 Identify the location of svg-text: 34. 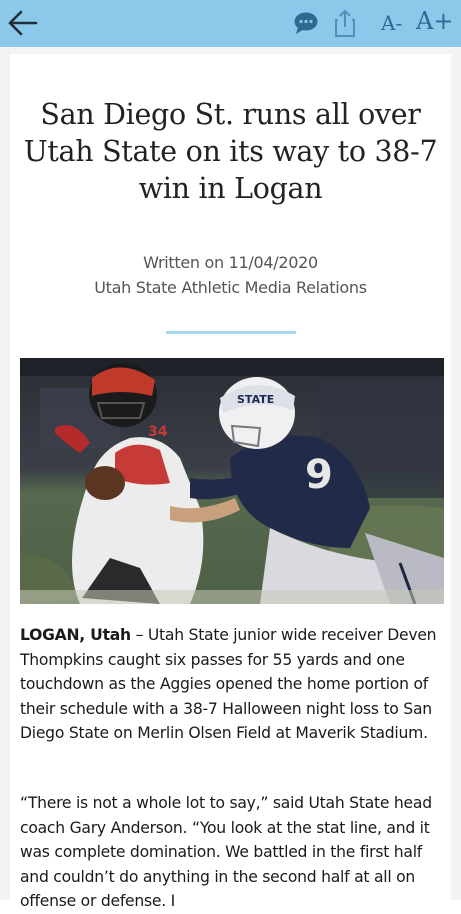
(158, 432).